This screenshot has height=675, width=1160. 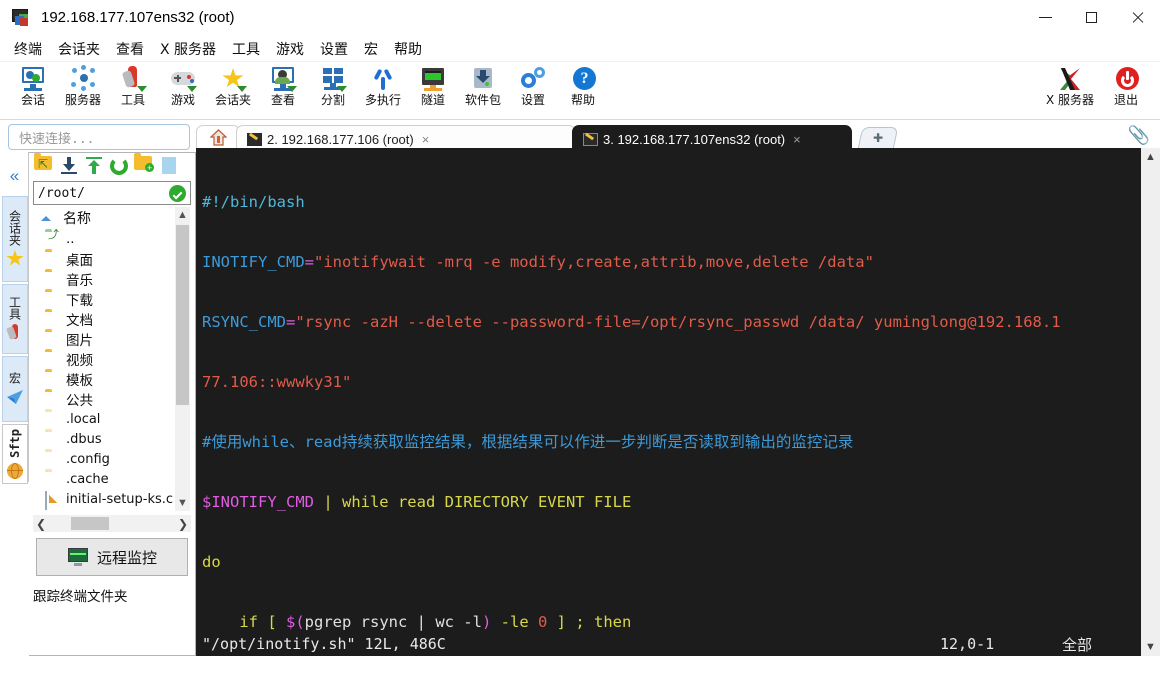 I want to click on scroll-down-icon: ▼, so click(x=182, y=503).